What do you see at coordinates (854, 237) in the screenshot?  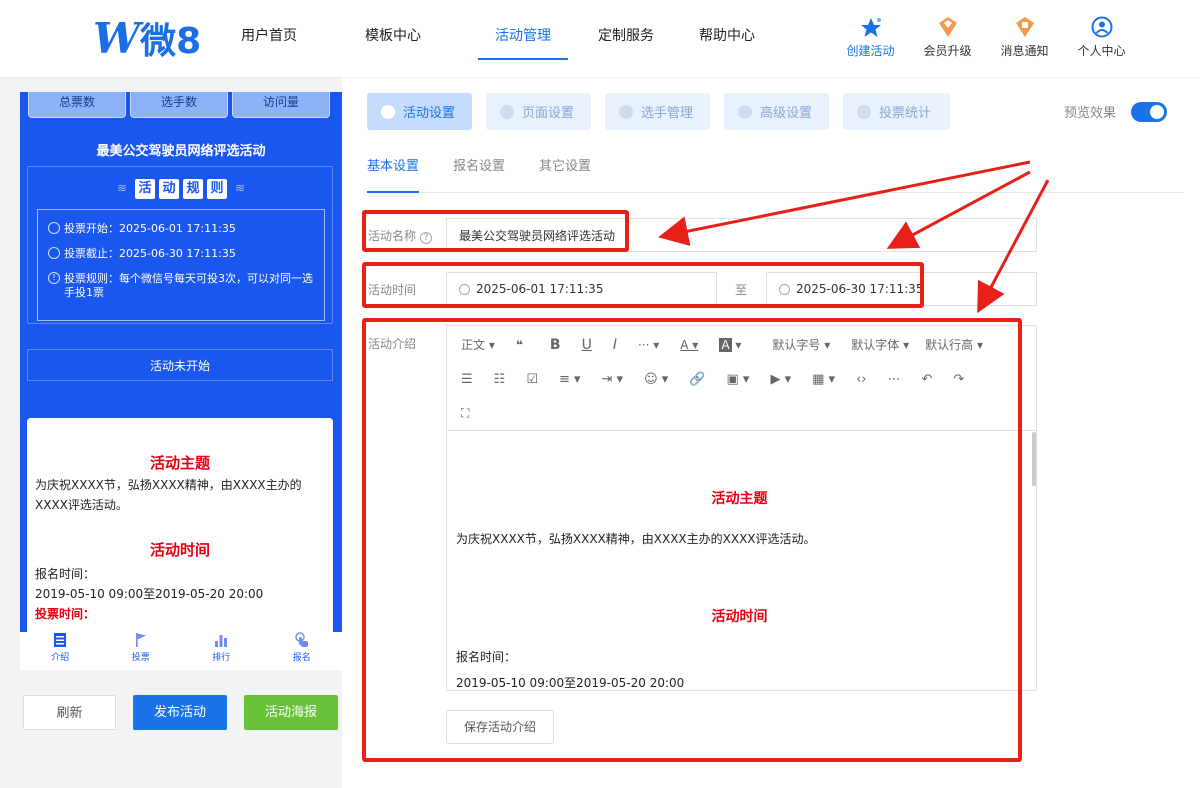 I see `annotation-arrows` at bounding box center [854, 237].